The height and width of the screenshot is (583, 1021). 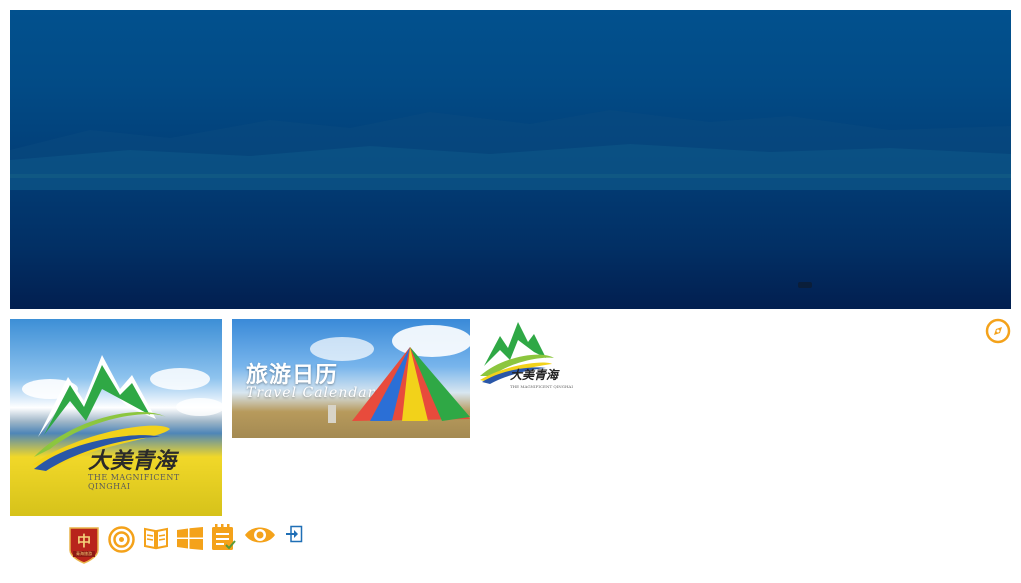 What do you see at coordinates (190, 538) in the screenshot?
I see `windows-icon` at bounding box center [190, 538].